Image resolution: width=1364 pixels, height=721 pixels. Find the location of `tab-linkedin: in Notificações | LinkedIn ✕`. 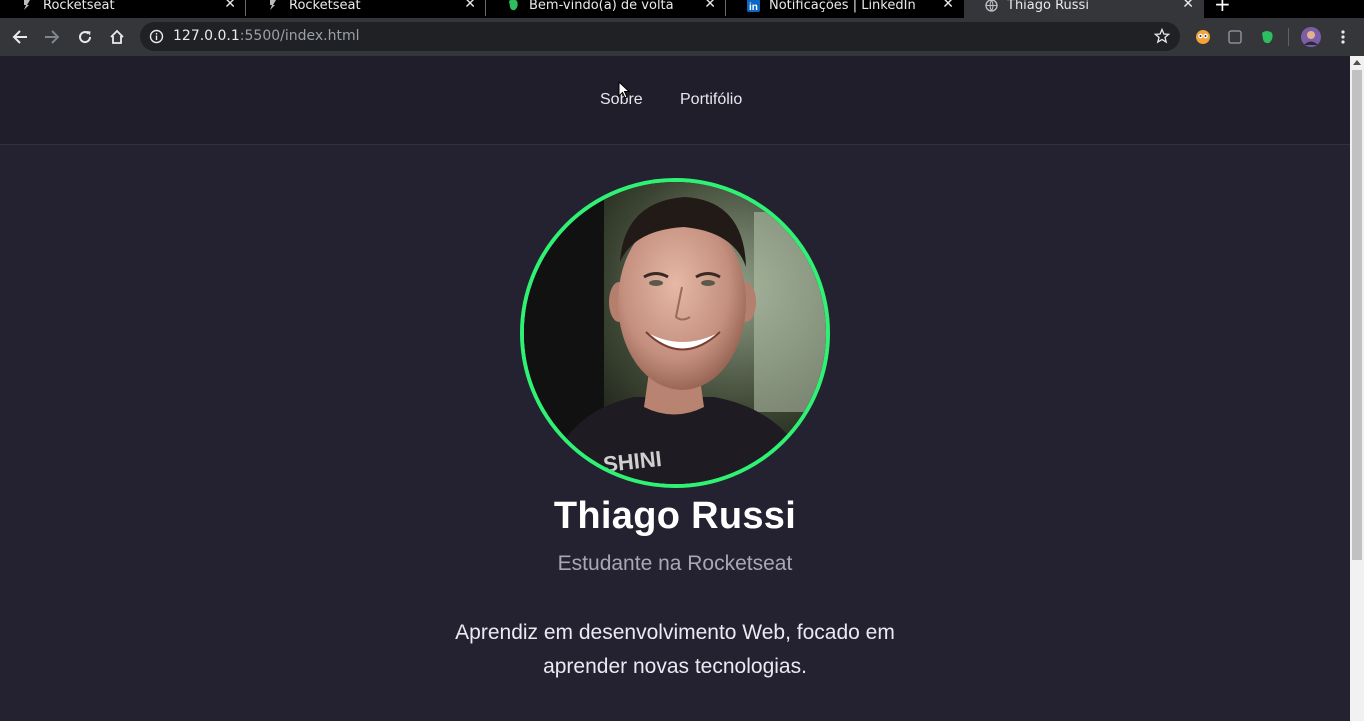

tab-linkedin: in Notificações | LinkedIn ✕ is located at coordinates (845, 9).